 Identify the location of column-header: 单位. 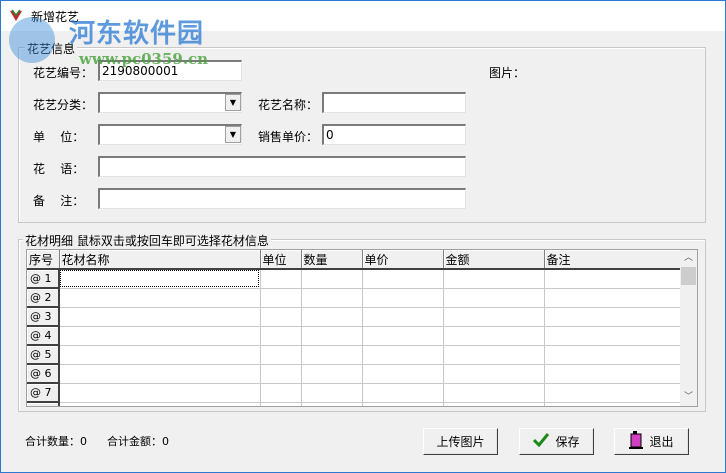
(281, 260).